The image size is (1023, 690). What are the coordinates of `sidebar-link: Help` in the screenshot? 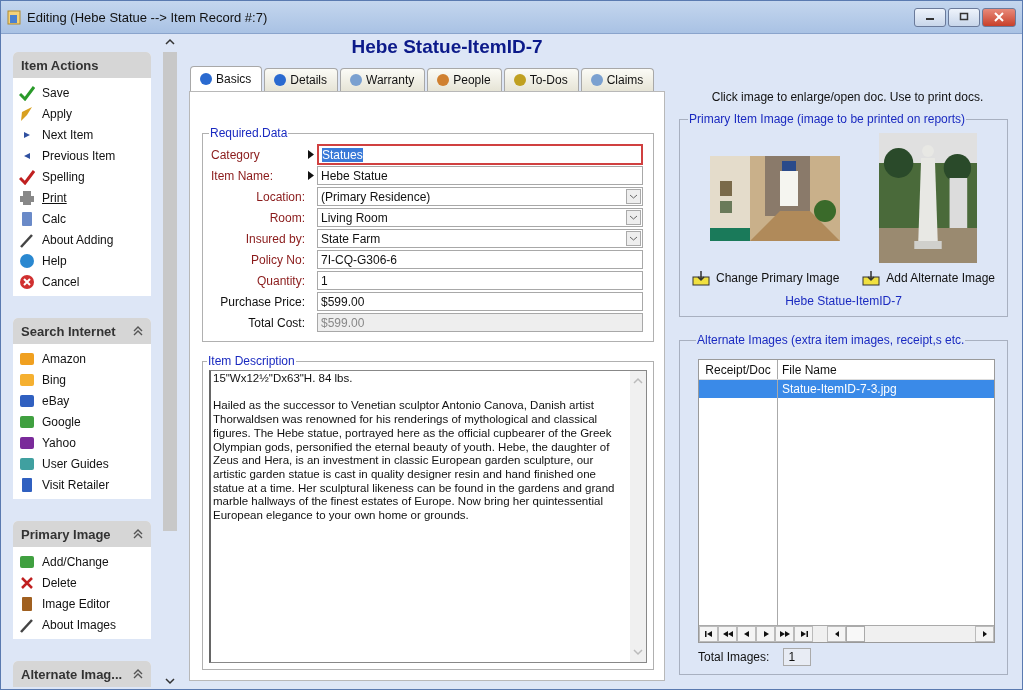 It's located at (54, 260).